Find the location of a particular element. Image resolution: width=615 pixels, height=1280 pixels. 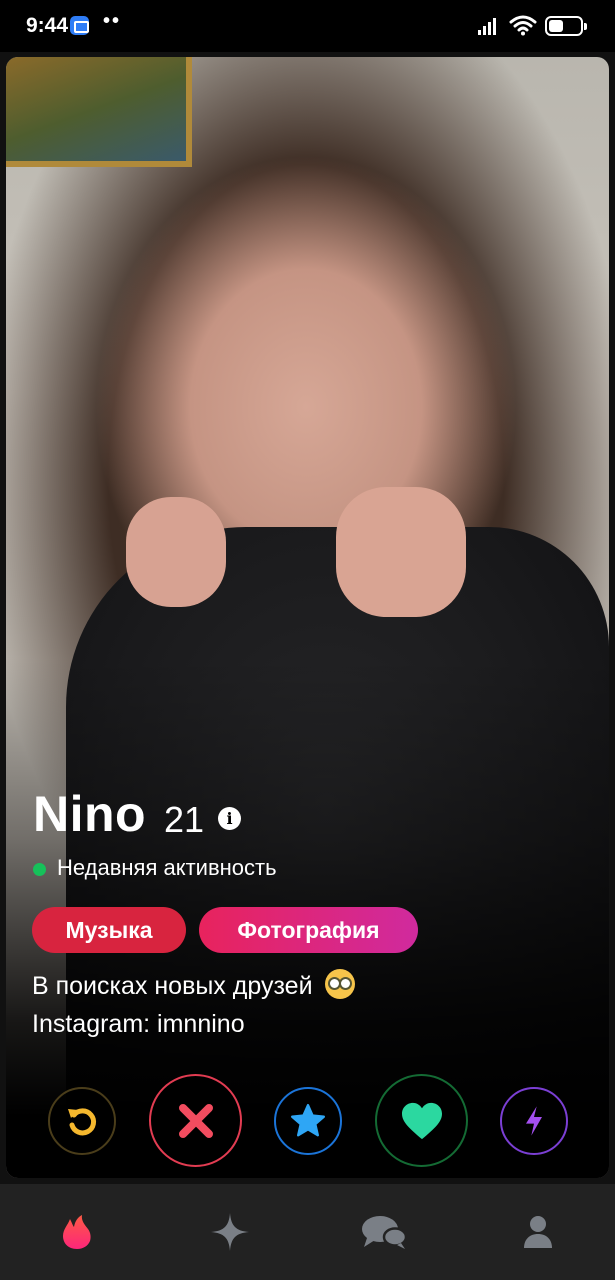

bio-line-2: Instagram: imnnino is located at coordinates (138, 1024).